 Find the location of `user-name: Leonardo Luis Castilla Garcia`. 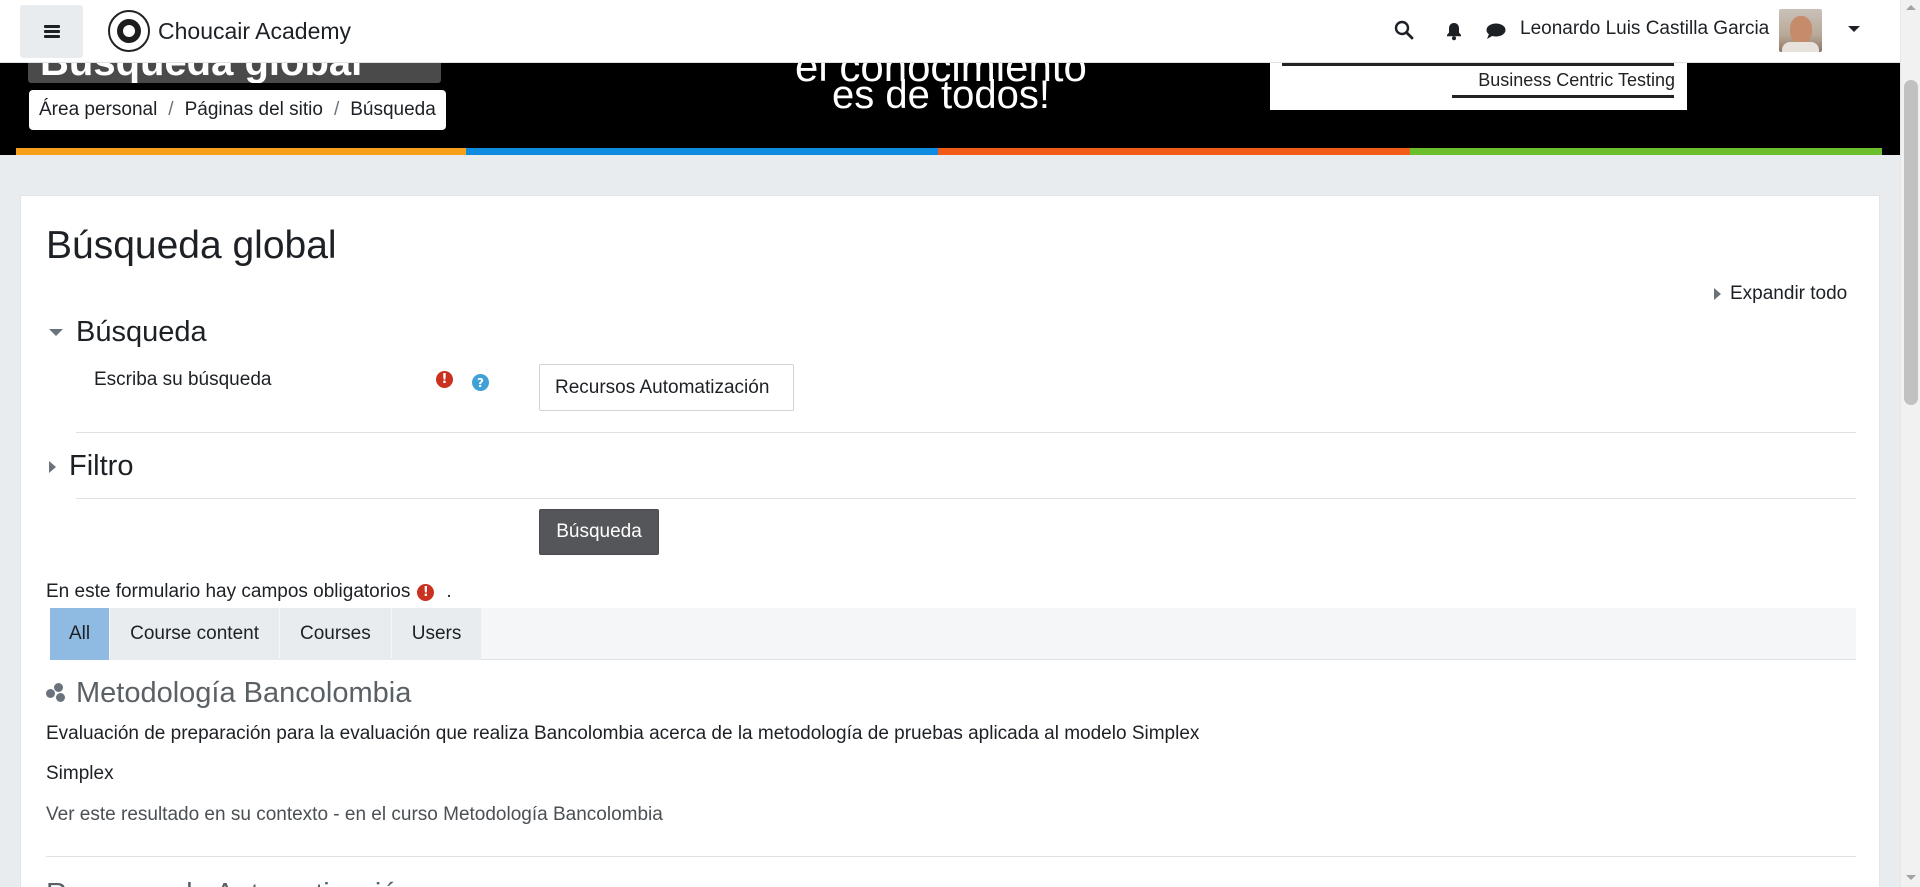

user-name: Leonardo Luis Castilla Garcia is located at coordinates (1644, 29).